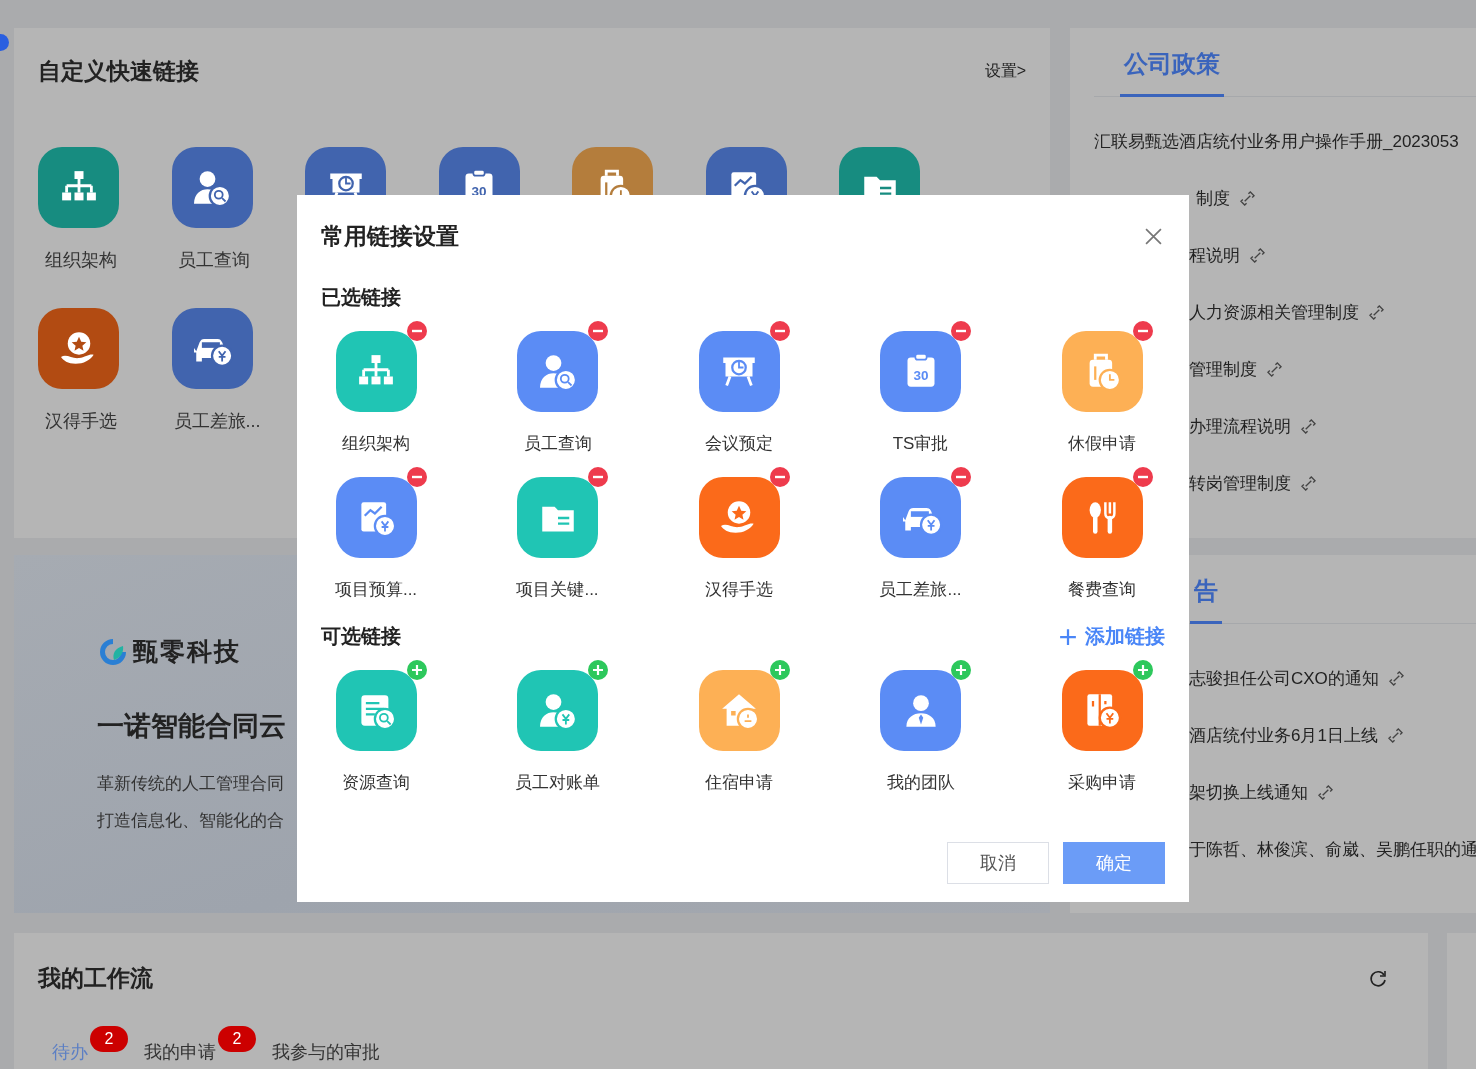  Describe the element at coordinates (1223, 369) in the screenshot. I see `document-link: 管理制度` at that location.